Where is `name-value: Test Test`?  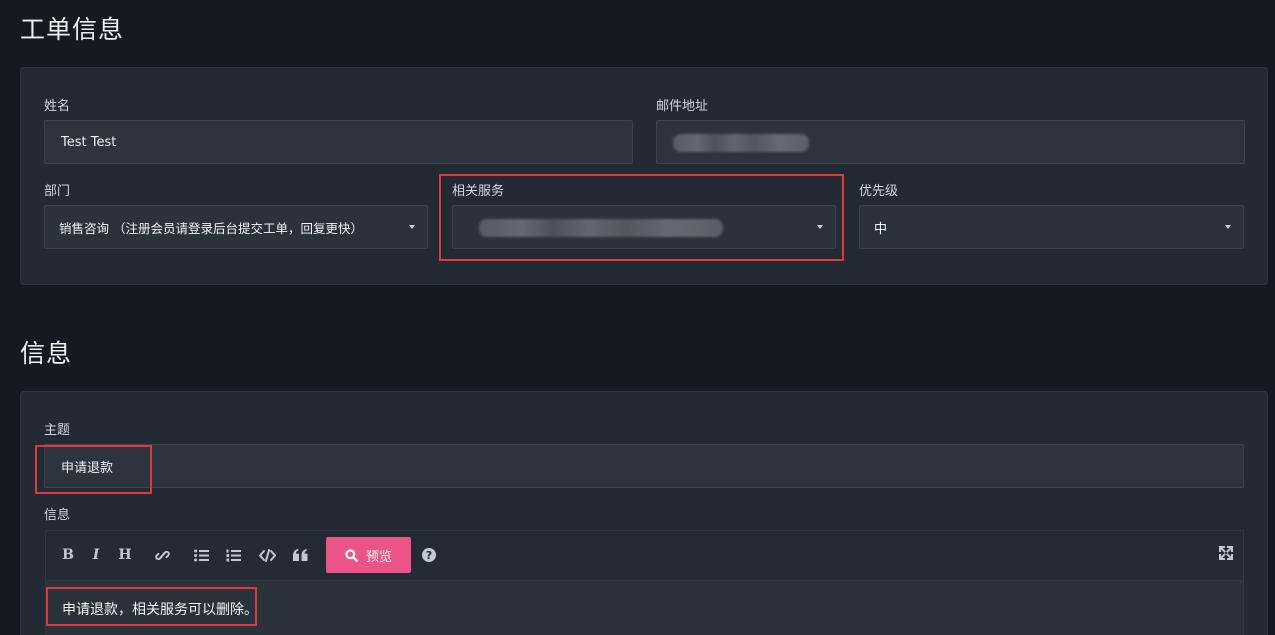 name-value: Test Test is located at coordinates (89, 142).